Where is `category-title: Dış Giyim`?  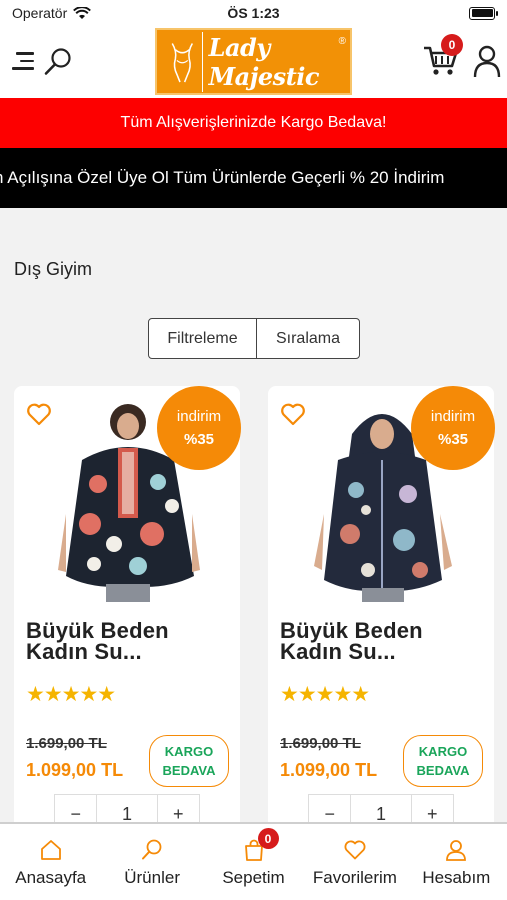
category-title: Dış Giyim is located at coordinates (53, 269).